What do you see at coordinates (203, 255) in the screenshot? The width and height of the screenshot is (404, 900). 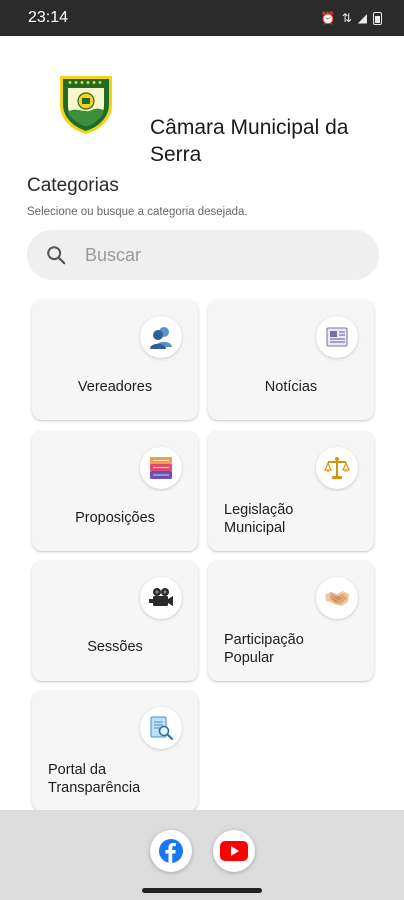 I see `search-input: Buscar` at bounding box center [203, 255].